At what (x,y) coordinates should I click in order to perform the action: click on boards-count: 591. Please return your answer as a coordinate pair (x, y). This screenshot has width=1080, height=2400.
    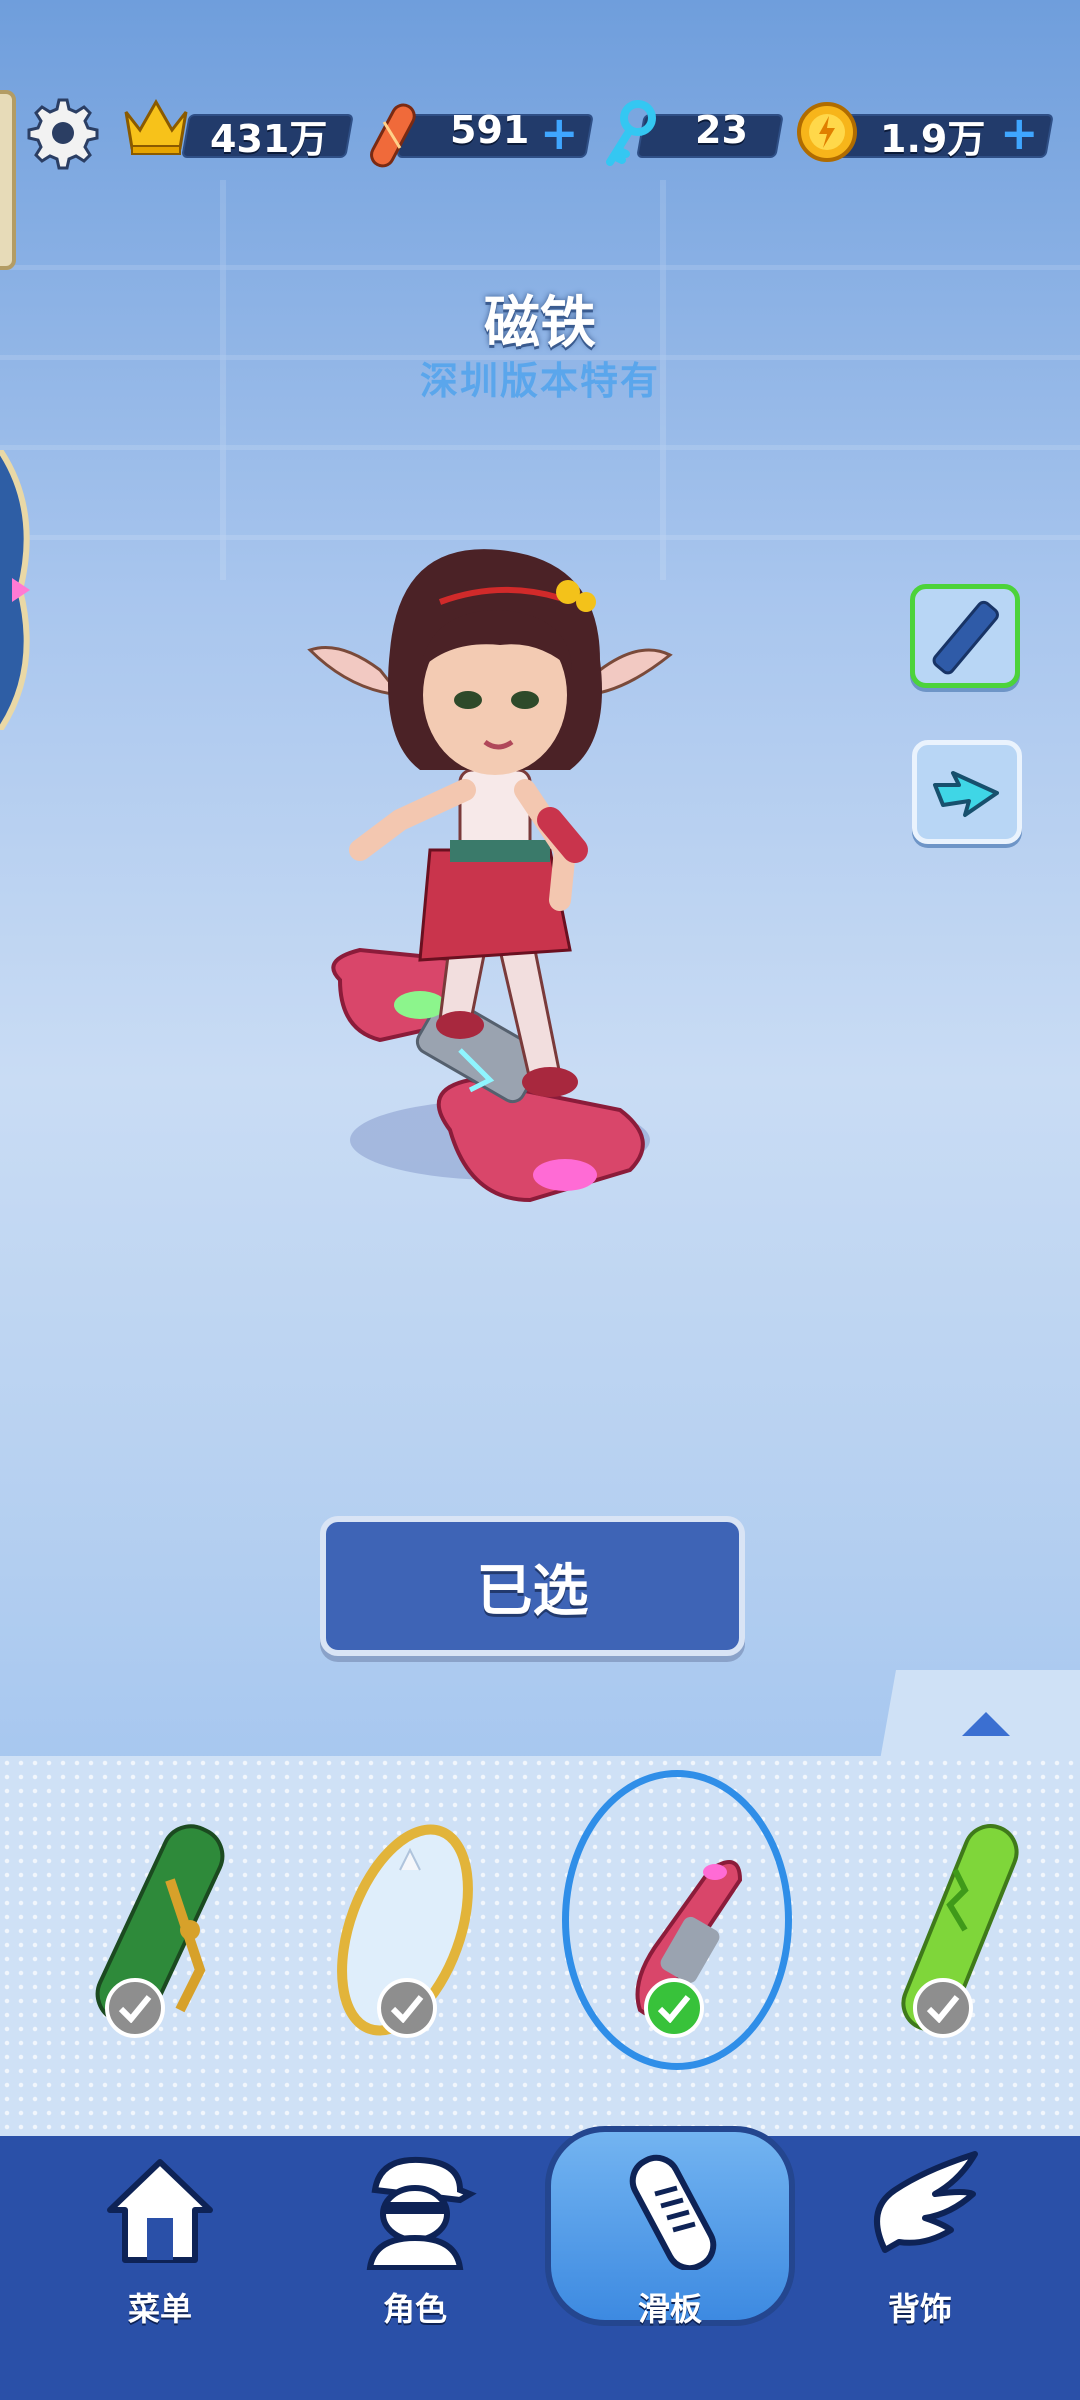
    Looking at the image, I should click on (490, 130).